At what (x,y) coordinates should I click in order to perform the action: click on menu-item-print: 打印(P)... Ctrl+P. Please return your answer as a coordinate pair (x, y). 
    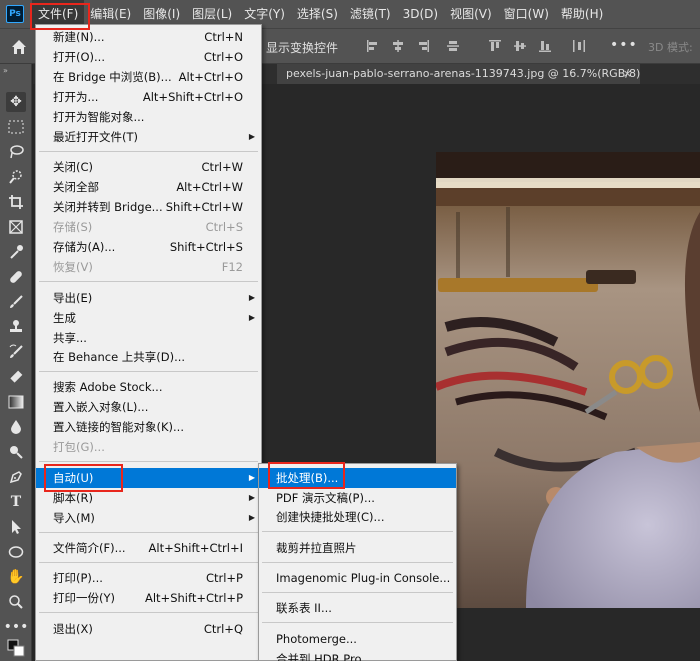
    Looking at the image, I should click on (148, 578).